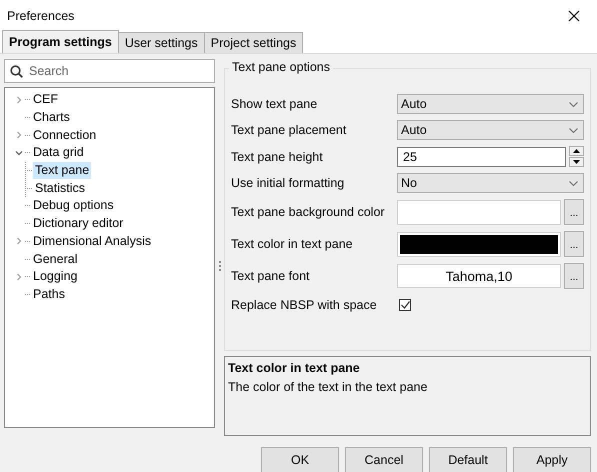 Image resolution: width=597 pixels, height=472 pixels. I want to click on description-text: The color of the text in the text pane, so click(328, 387).